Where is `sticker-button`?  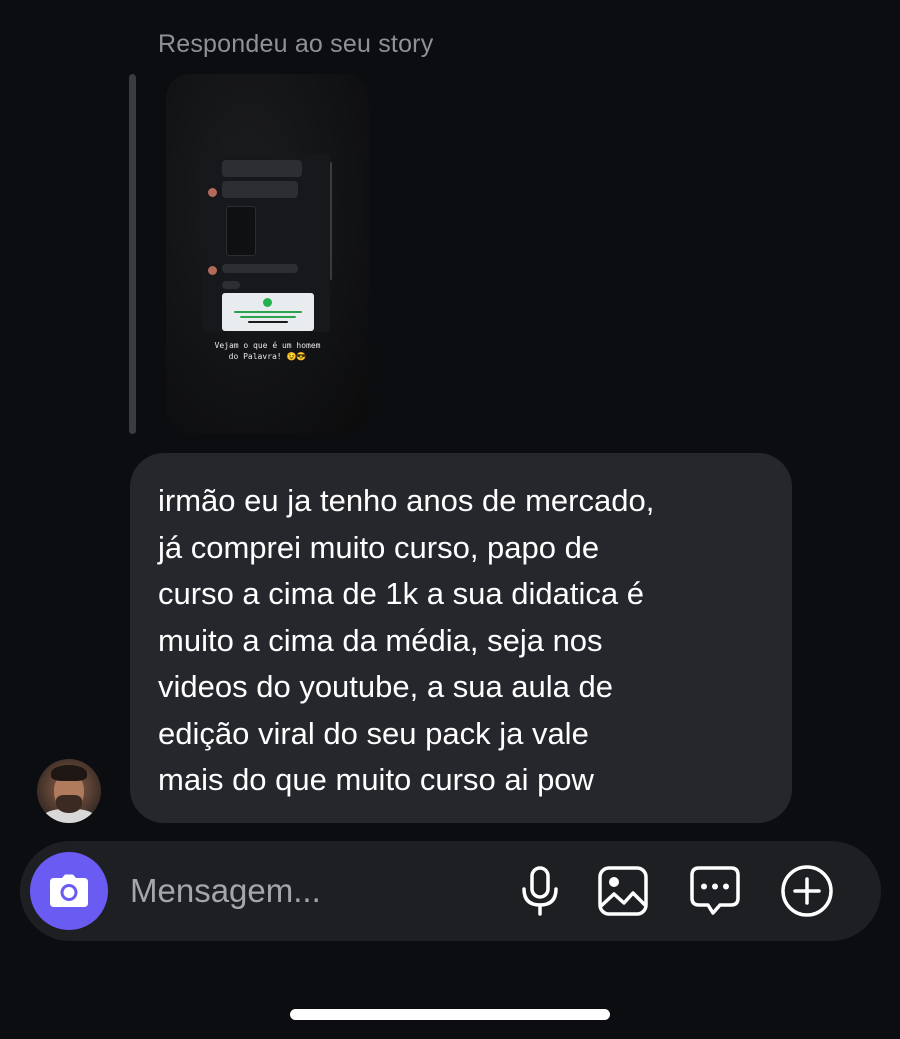 sticker-button is located at coordinates (715, 891).